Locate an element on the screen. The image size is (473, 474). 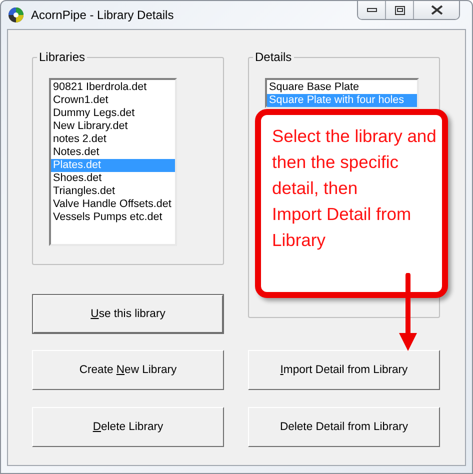
list-item: Dummy Legs.det is located at coordinates (113, 113).